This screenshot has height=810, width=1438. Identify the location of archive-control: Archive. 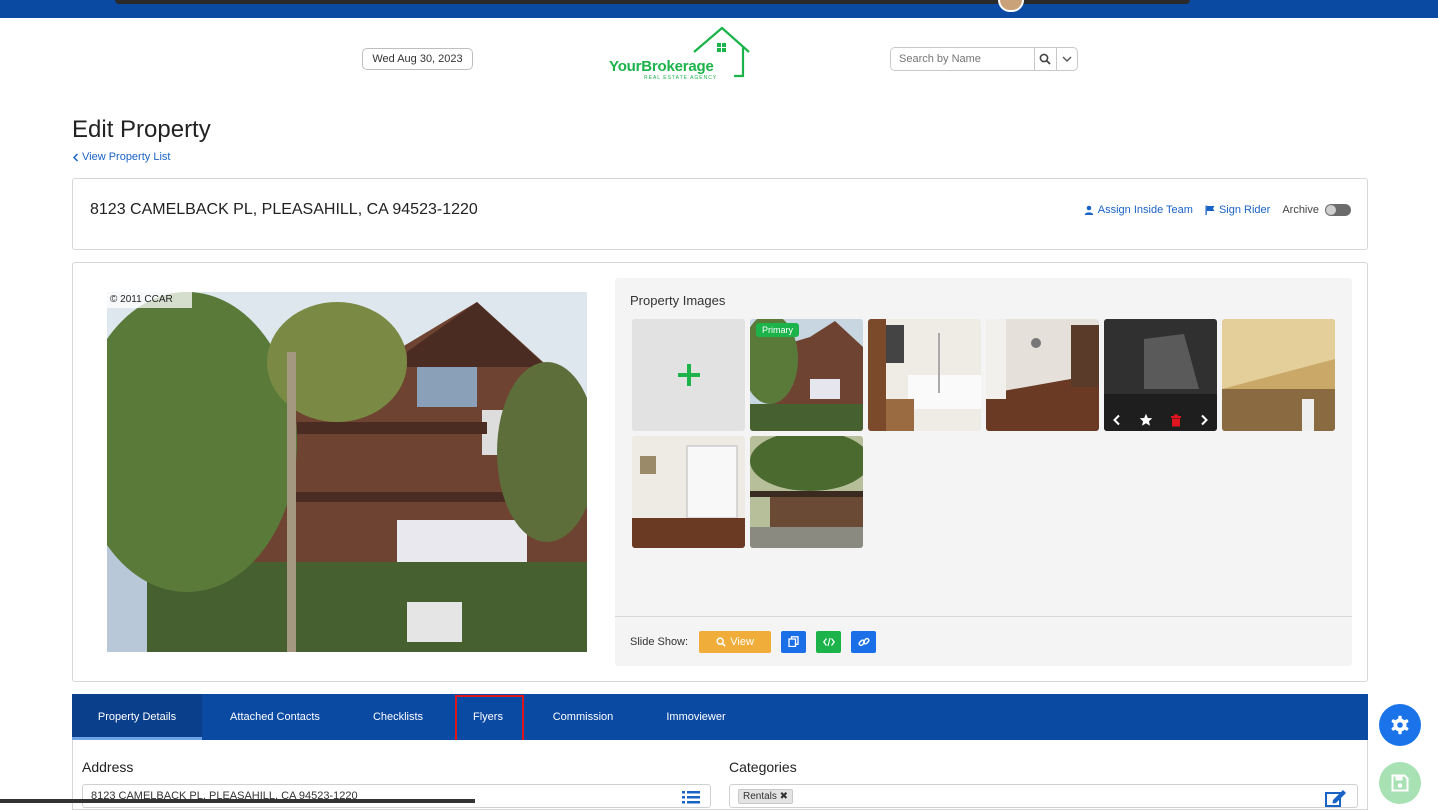
(1316, 210).